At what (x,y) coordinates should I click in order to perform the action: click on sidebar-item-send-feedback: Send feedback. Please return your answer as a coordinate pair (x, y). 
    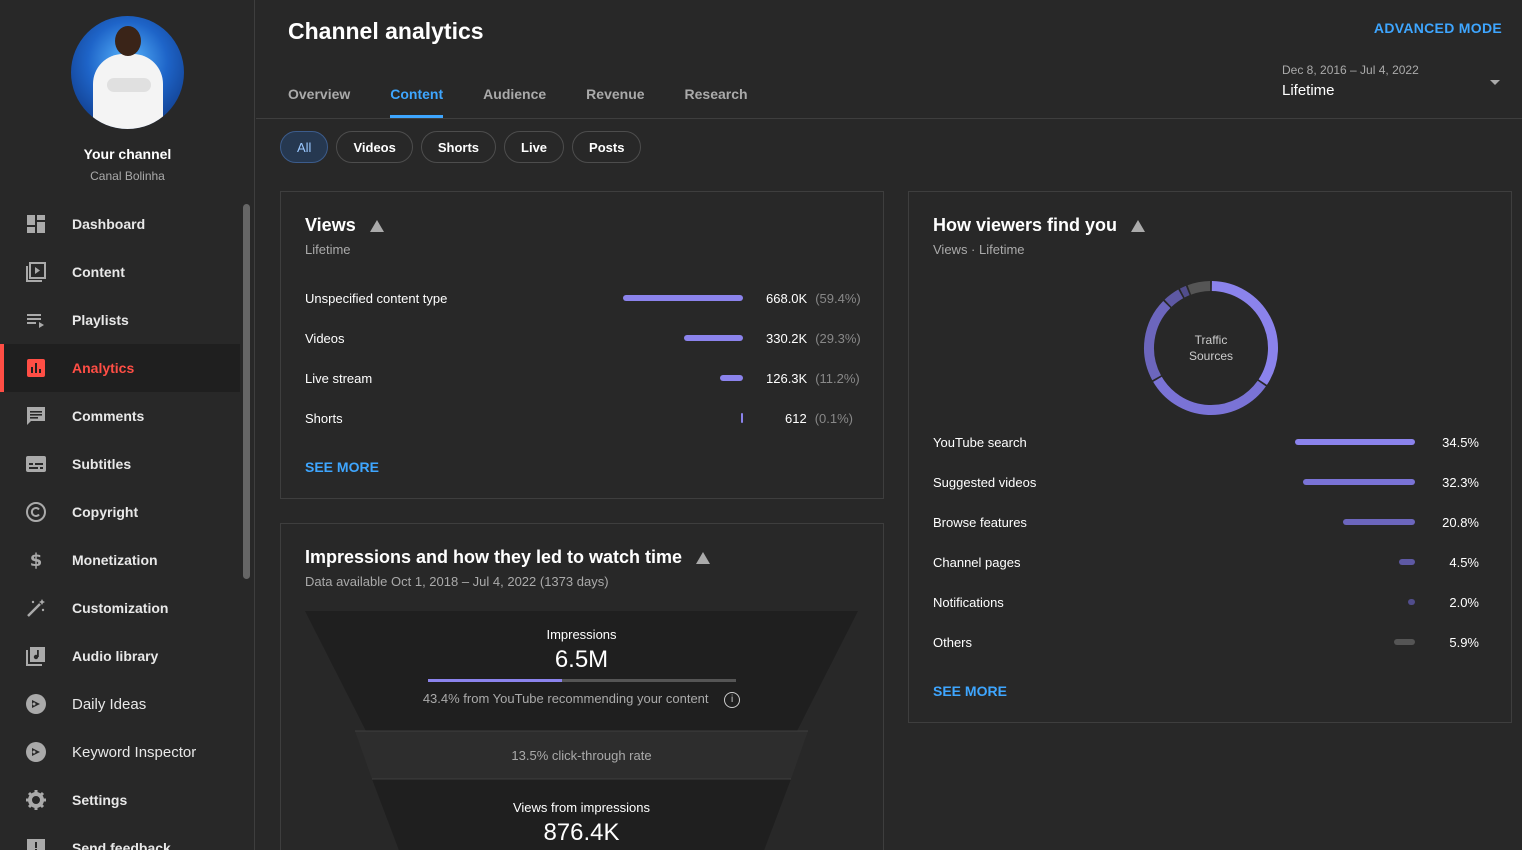
    Looking at the image, I should click on (120, 837).